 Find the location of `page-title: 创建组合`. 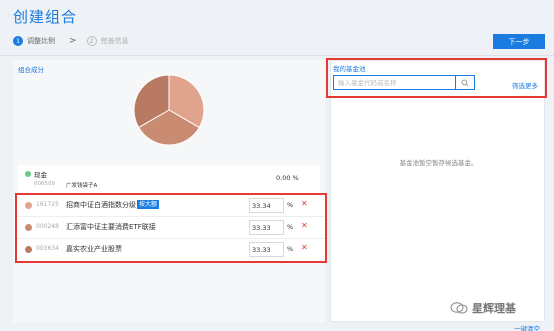

page-title: 创建组合 is located at coordinates (45, 17).